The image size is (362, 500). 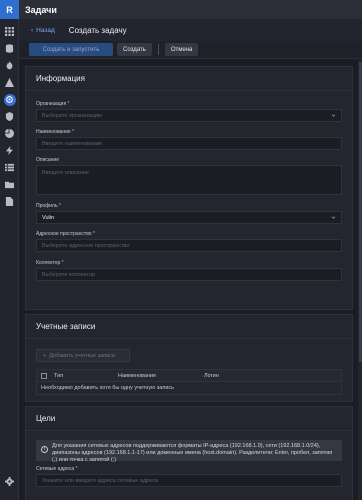 I want to click on warning-icon, so click(x=9, y=82).